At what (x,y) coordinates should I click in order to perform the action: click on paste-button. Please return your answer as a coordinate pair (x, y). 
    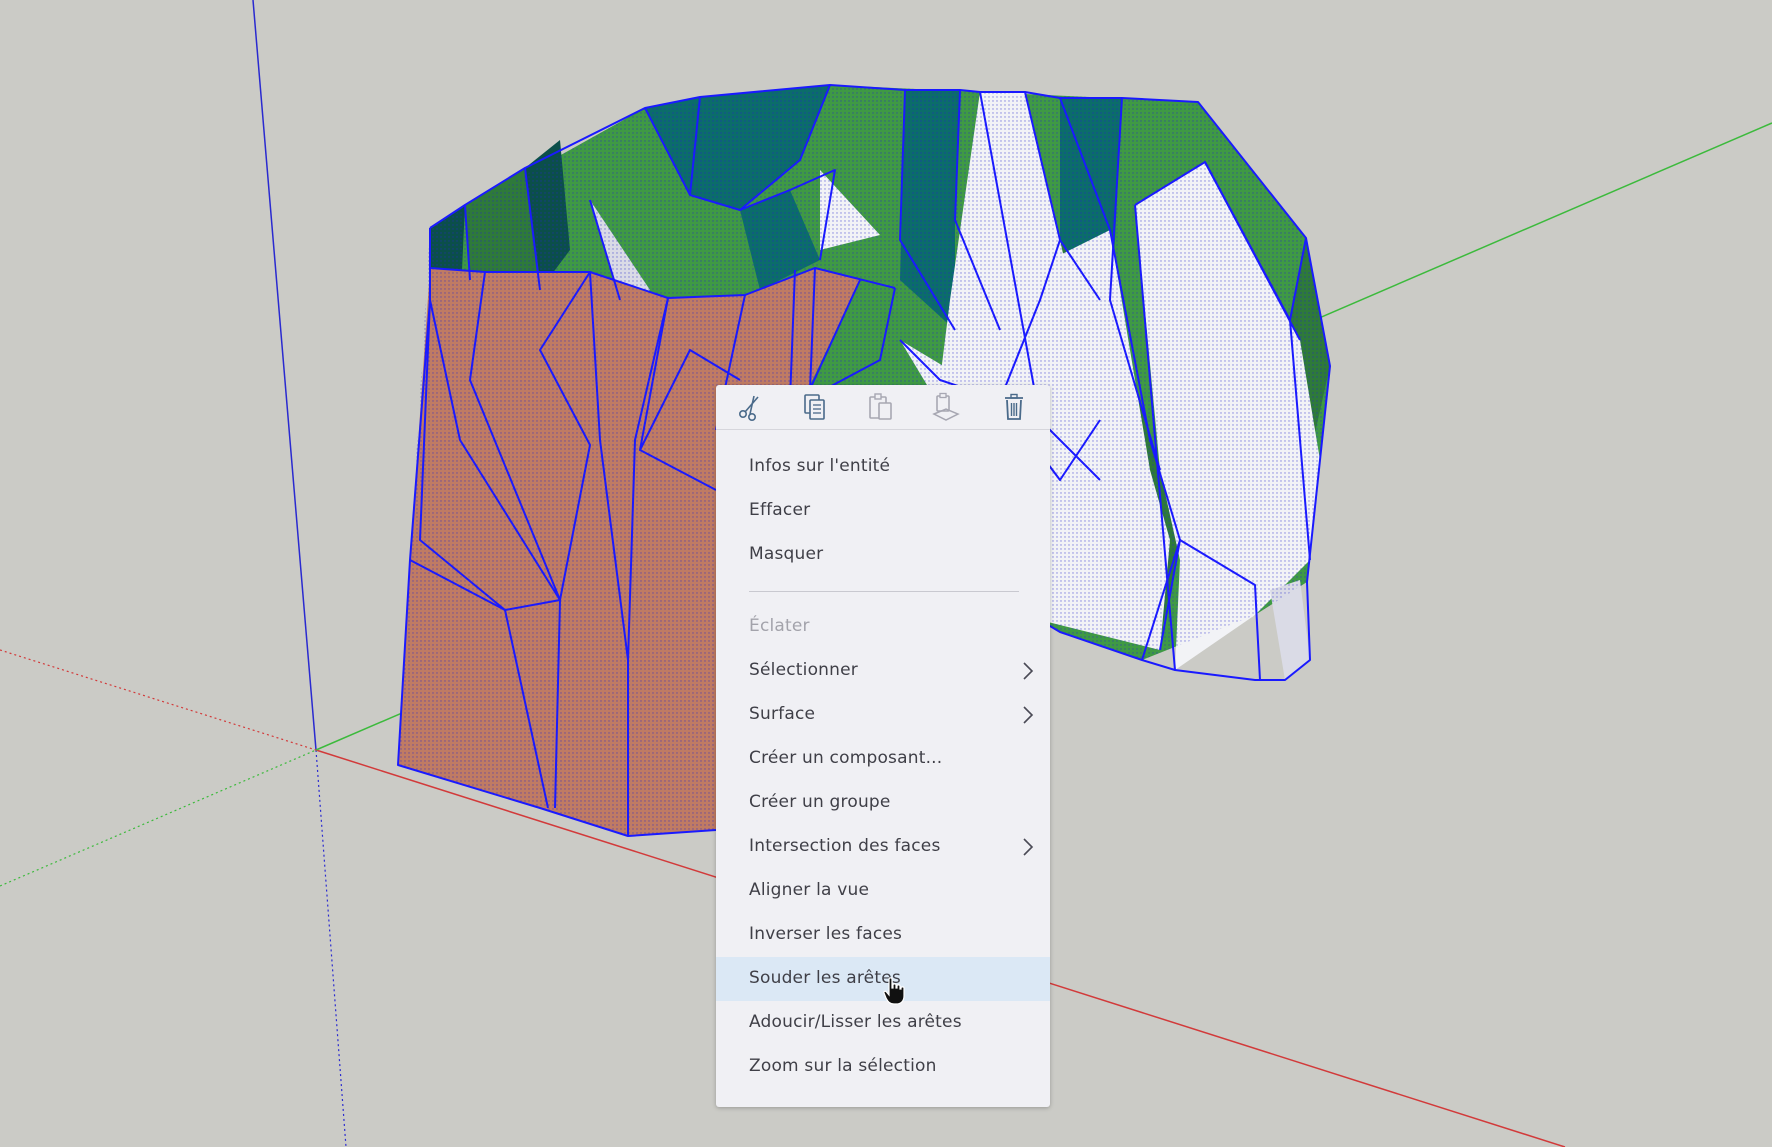
    Looking at the image, I should click on (880, 407).